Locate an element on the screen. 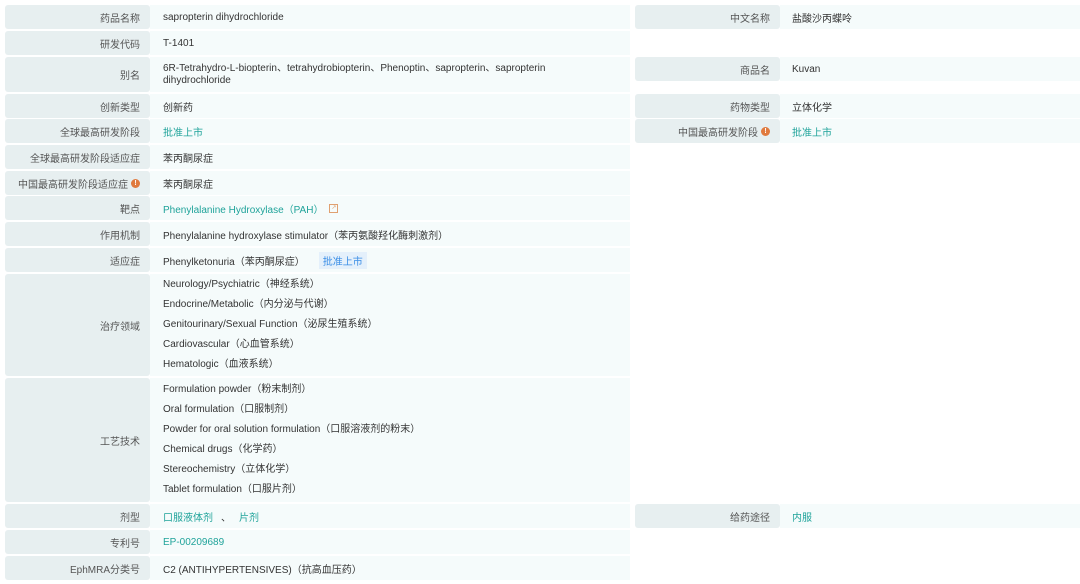  row-innovation: 创新类型 创新药 药物类型 立体化学 is located at coordinates (542, 106).